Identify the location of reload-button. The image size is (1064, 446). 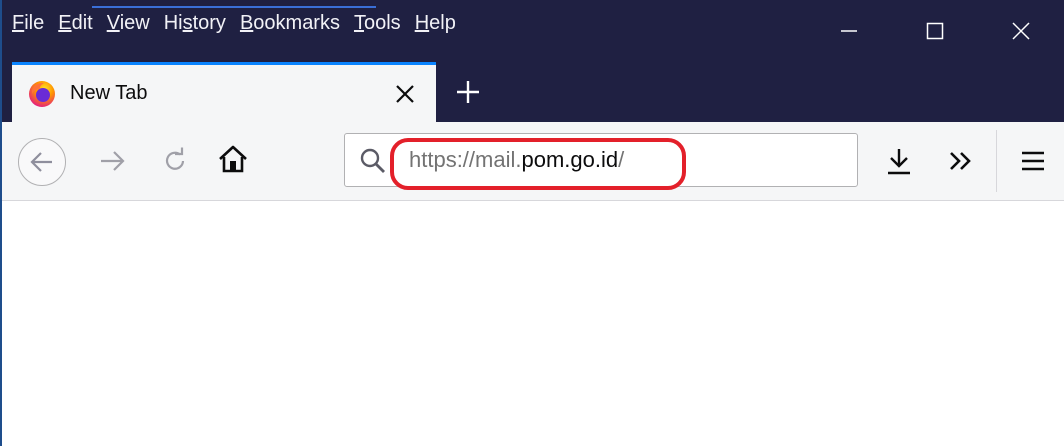
(175, 161).